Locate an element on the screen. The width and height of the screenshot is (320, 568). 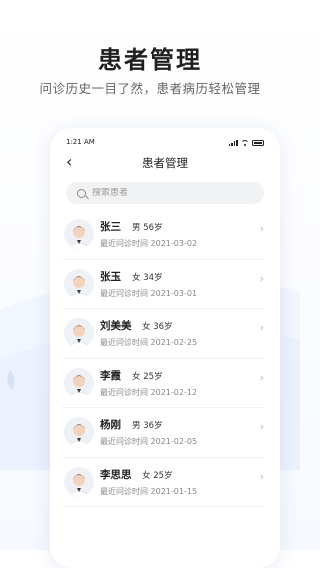
patient-name: 杨刚 is located at coordinates (110, 425).